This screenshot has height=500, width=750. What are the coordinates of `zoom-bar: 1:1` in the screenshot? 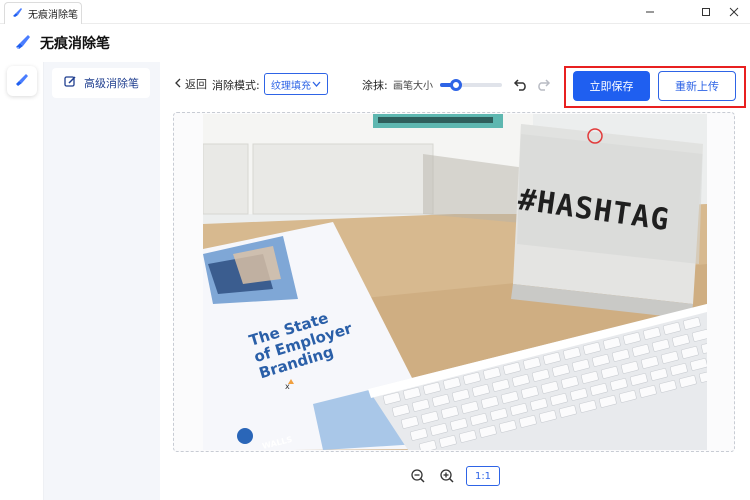 It's located at (455, 476).